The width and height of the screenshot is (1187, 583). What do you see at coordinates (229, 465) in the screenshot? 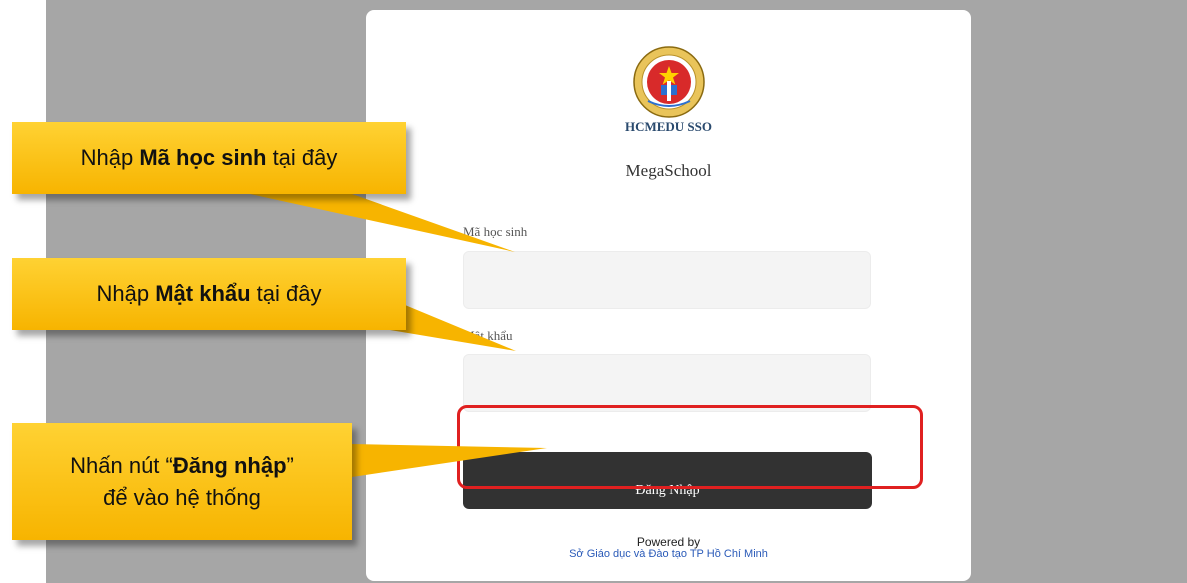
I see `callout-emphasis: Đăng nhập` at bounding box center [229, 465].